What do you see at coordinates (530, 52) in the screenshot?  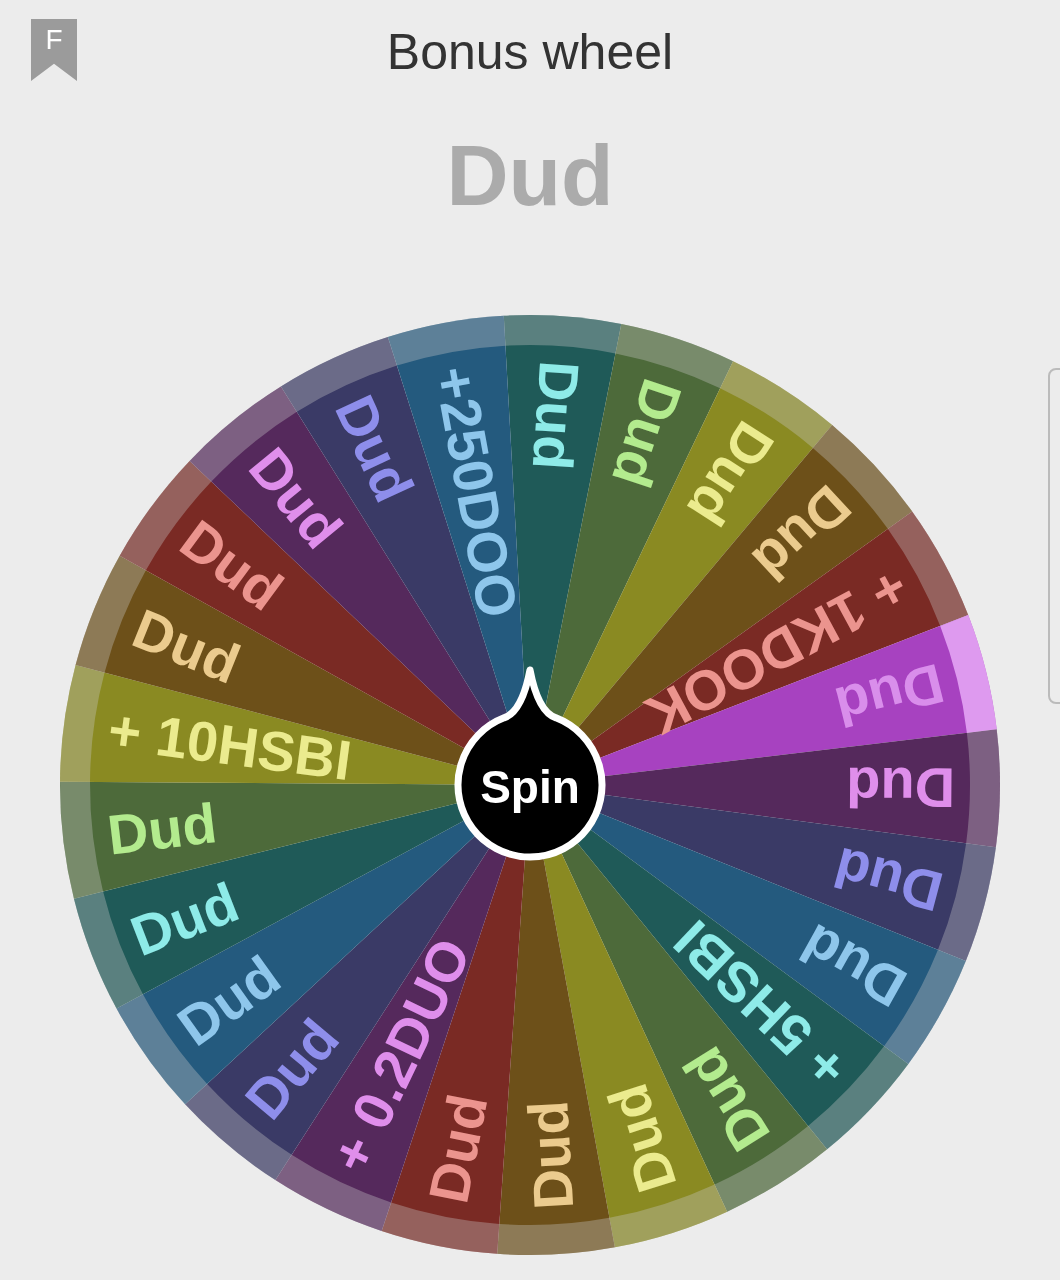 I see `page-title: Bonus wheel` at bounding box center [530, 52].